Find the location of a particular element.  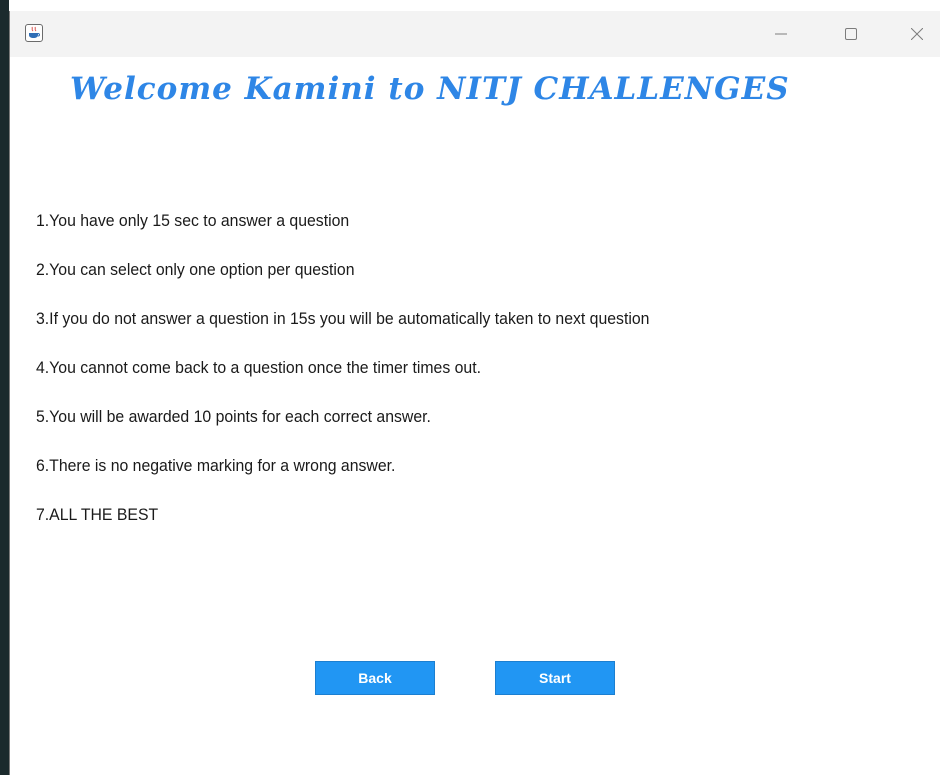

back-button: Back is located at coordinates (375, 678).